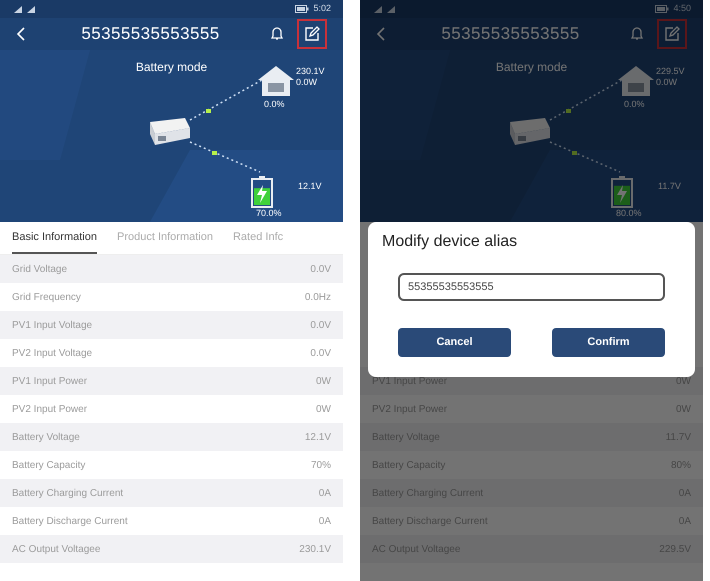  I want to click on row-label: Battery Charging Current, so click(68, 493).